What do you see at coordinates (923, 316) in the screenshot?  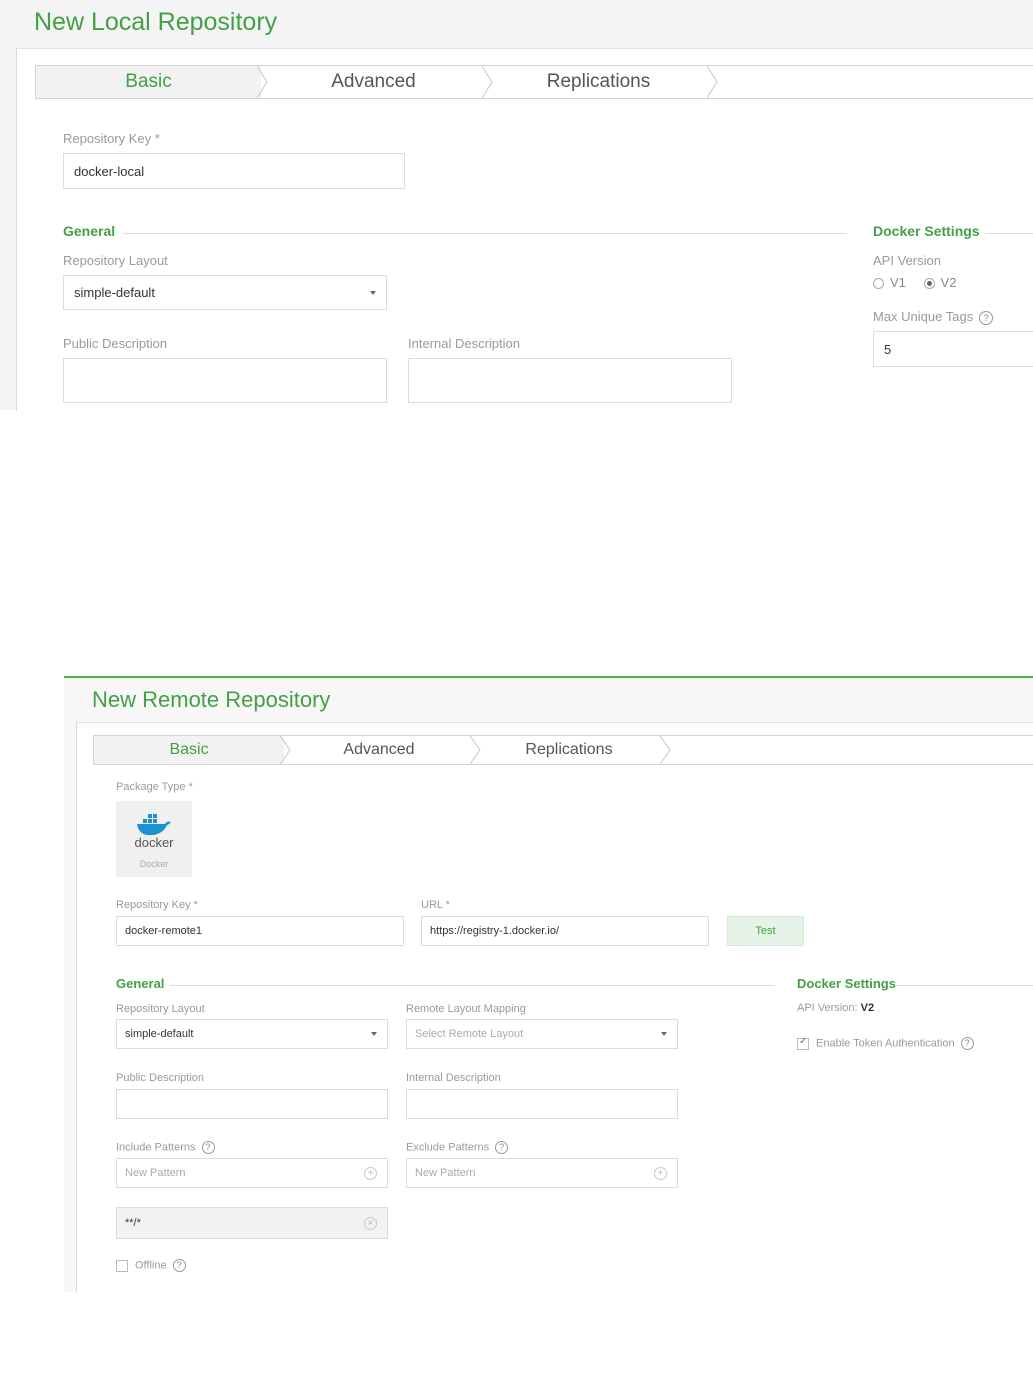 I see `label-text: Max Unique Tags` at bounding box center [923, 316].